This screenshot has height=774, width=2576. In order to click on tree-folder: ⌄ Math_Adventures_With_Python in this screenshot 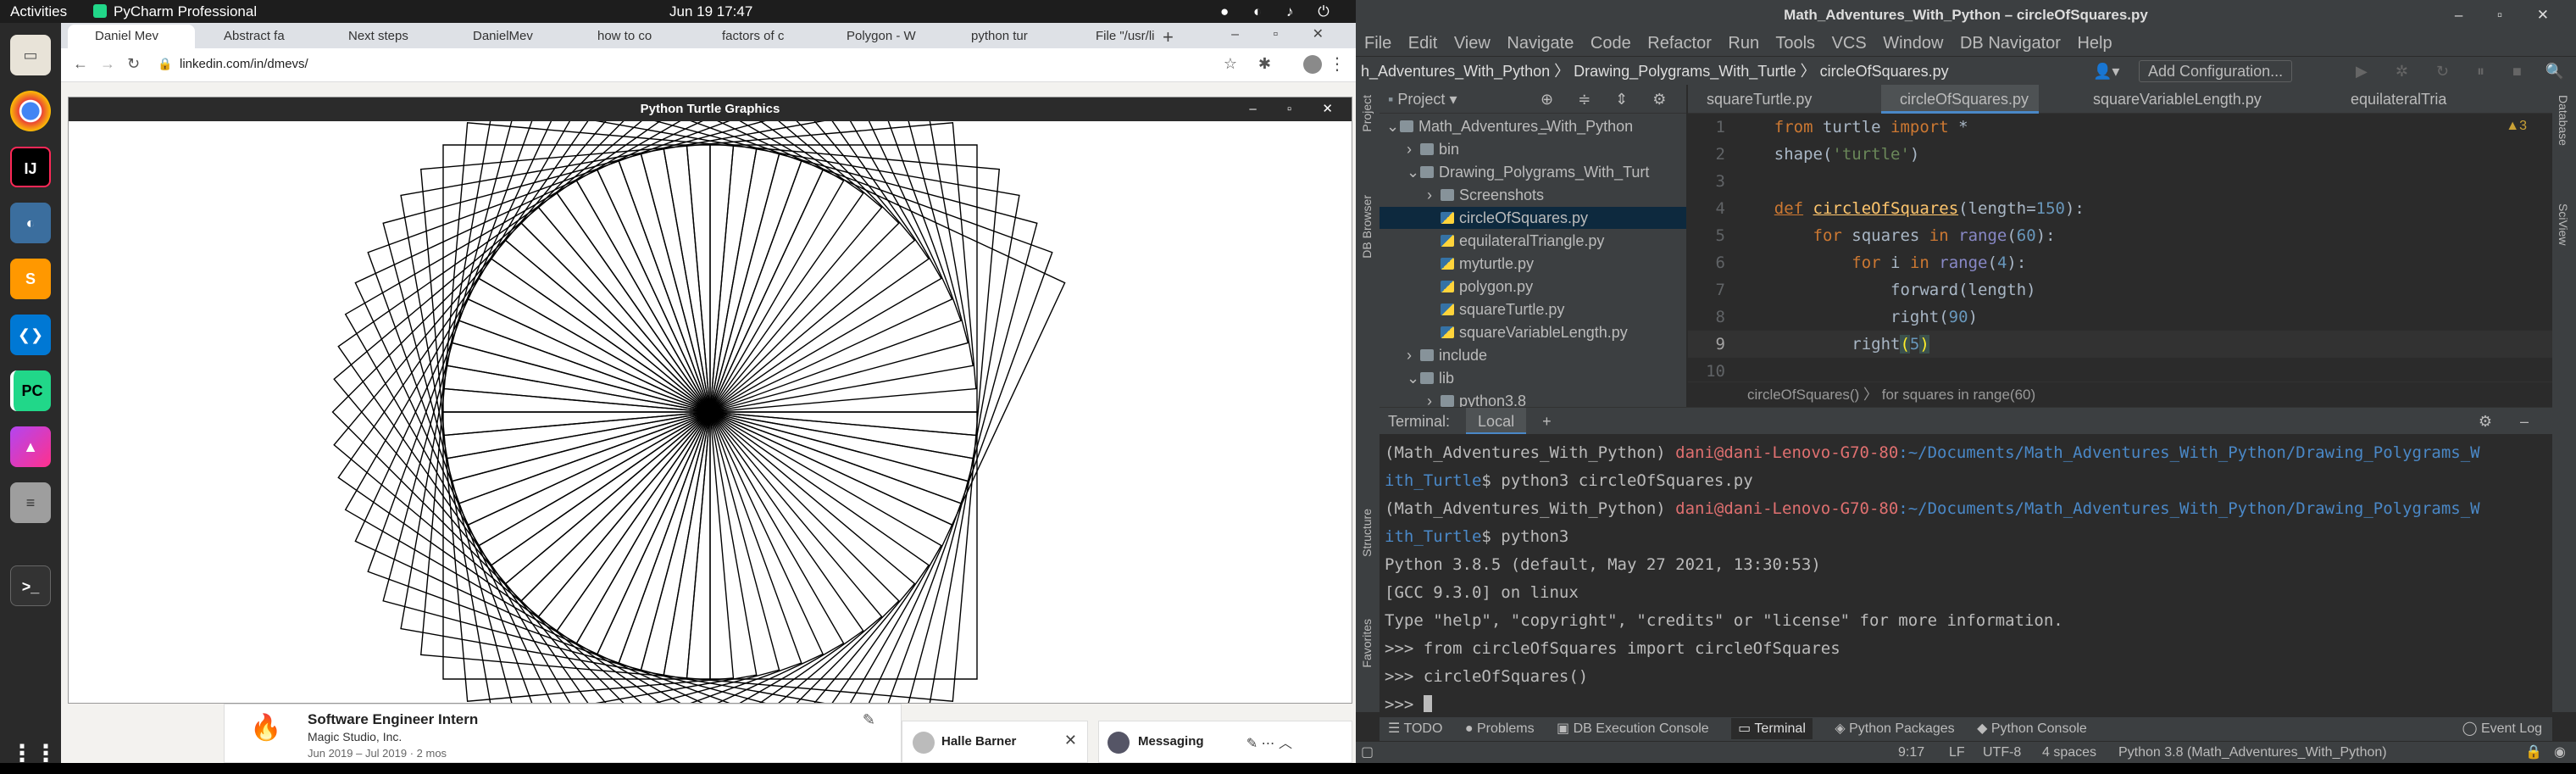, I will do `click(1533, 126)`.